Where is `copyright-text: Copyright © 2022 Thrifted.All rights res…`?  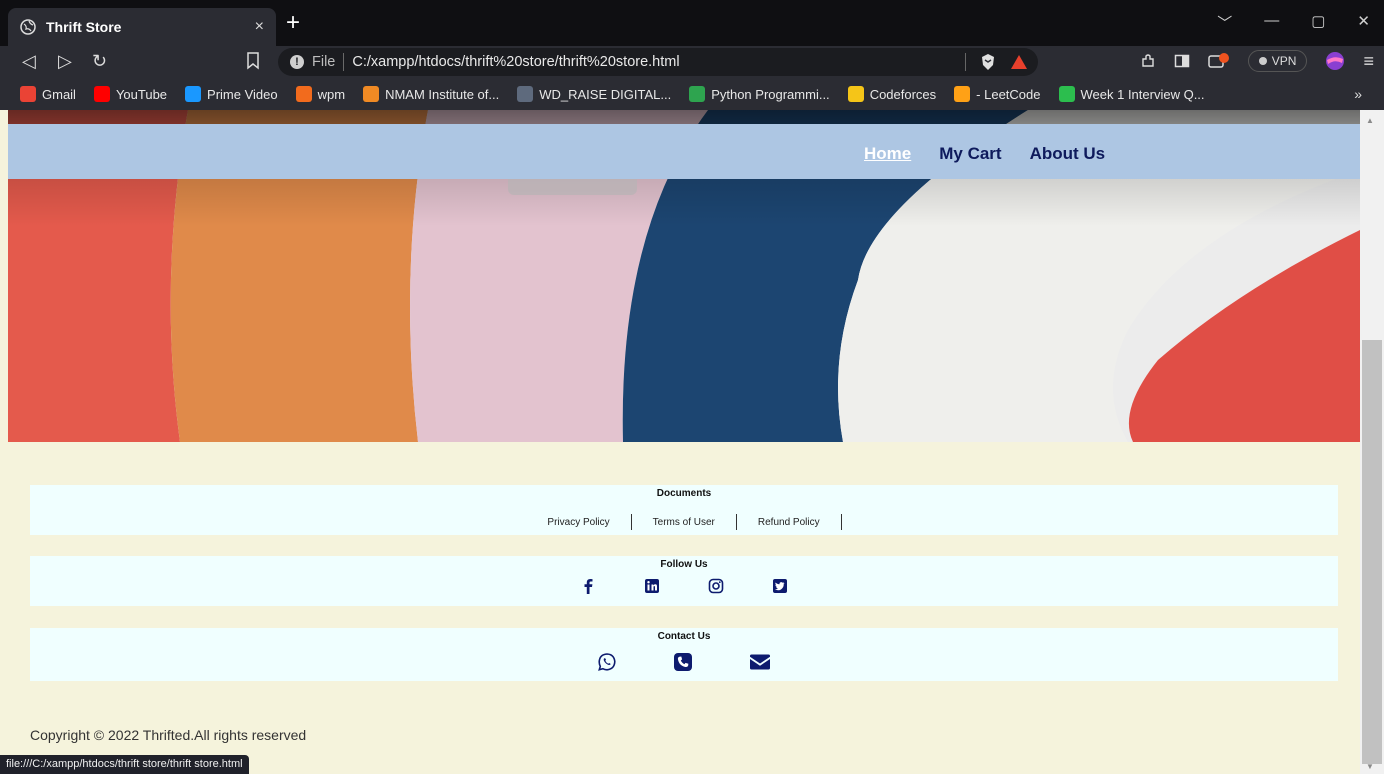
copyright-text: Copyright © 2022 Thrifted.All rights res… is located at coordinates (168, 735).